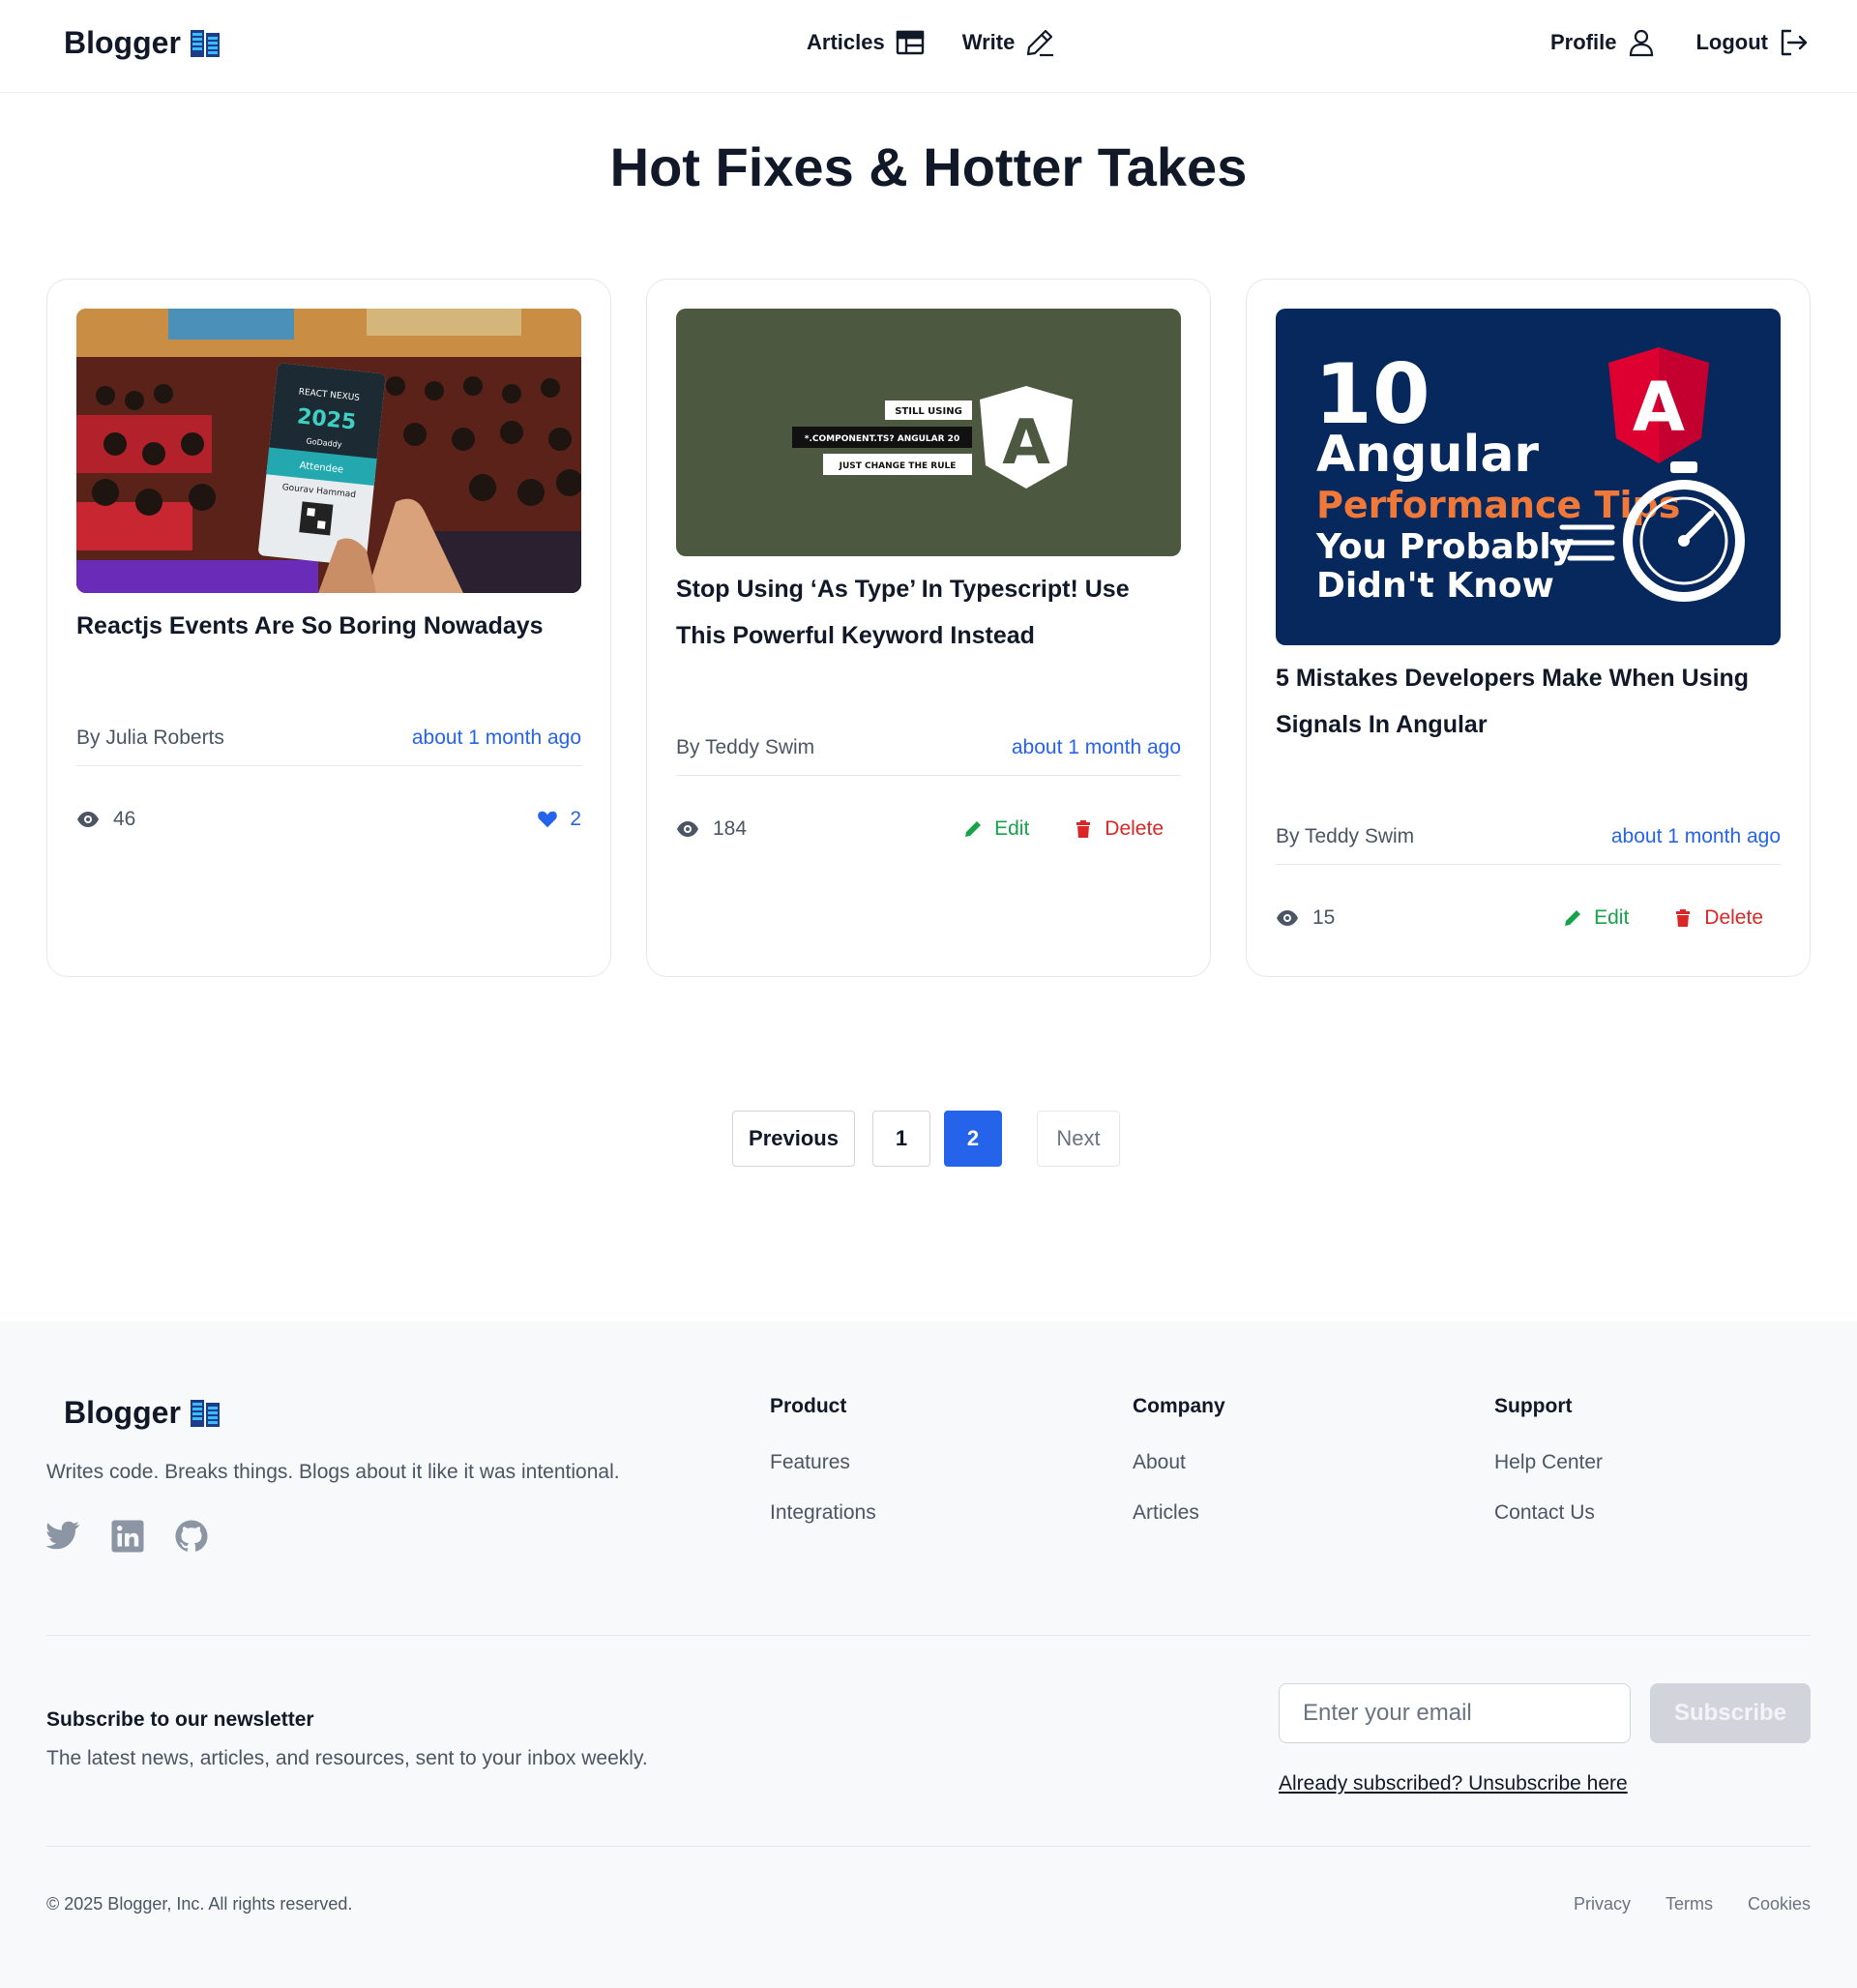 The image size is (1857, 1988). What do you see at coordinates (1345, 836) in the screenshot?
I see `article-author: By Teddy Swim` at bounding box center [1345, 836].